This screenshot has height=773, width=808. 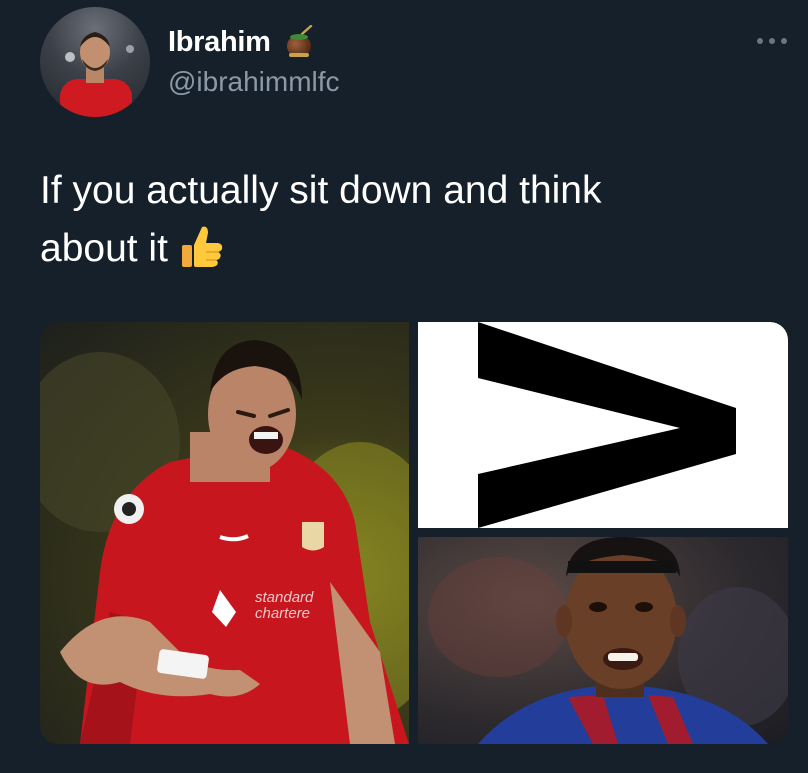 I want to click on author-name-row: Ibrahim, so click(x=241, y=42).